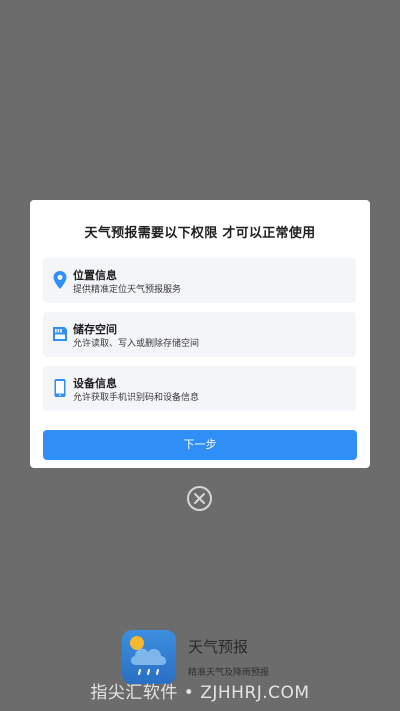  Describe the element at coordinates (95, 275) in the screenshot. I see `permission-title: 位置信息` at that location.